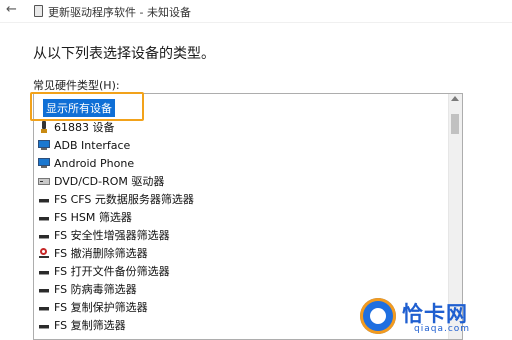 The width and height of the screenshot is (512, 340). I want to click on window-title: 更新驱动程序软件 - 未知设备, so click(119, 12).